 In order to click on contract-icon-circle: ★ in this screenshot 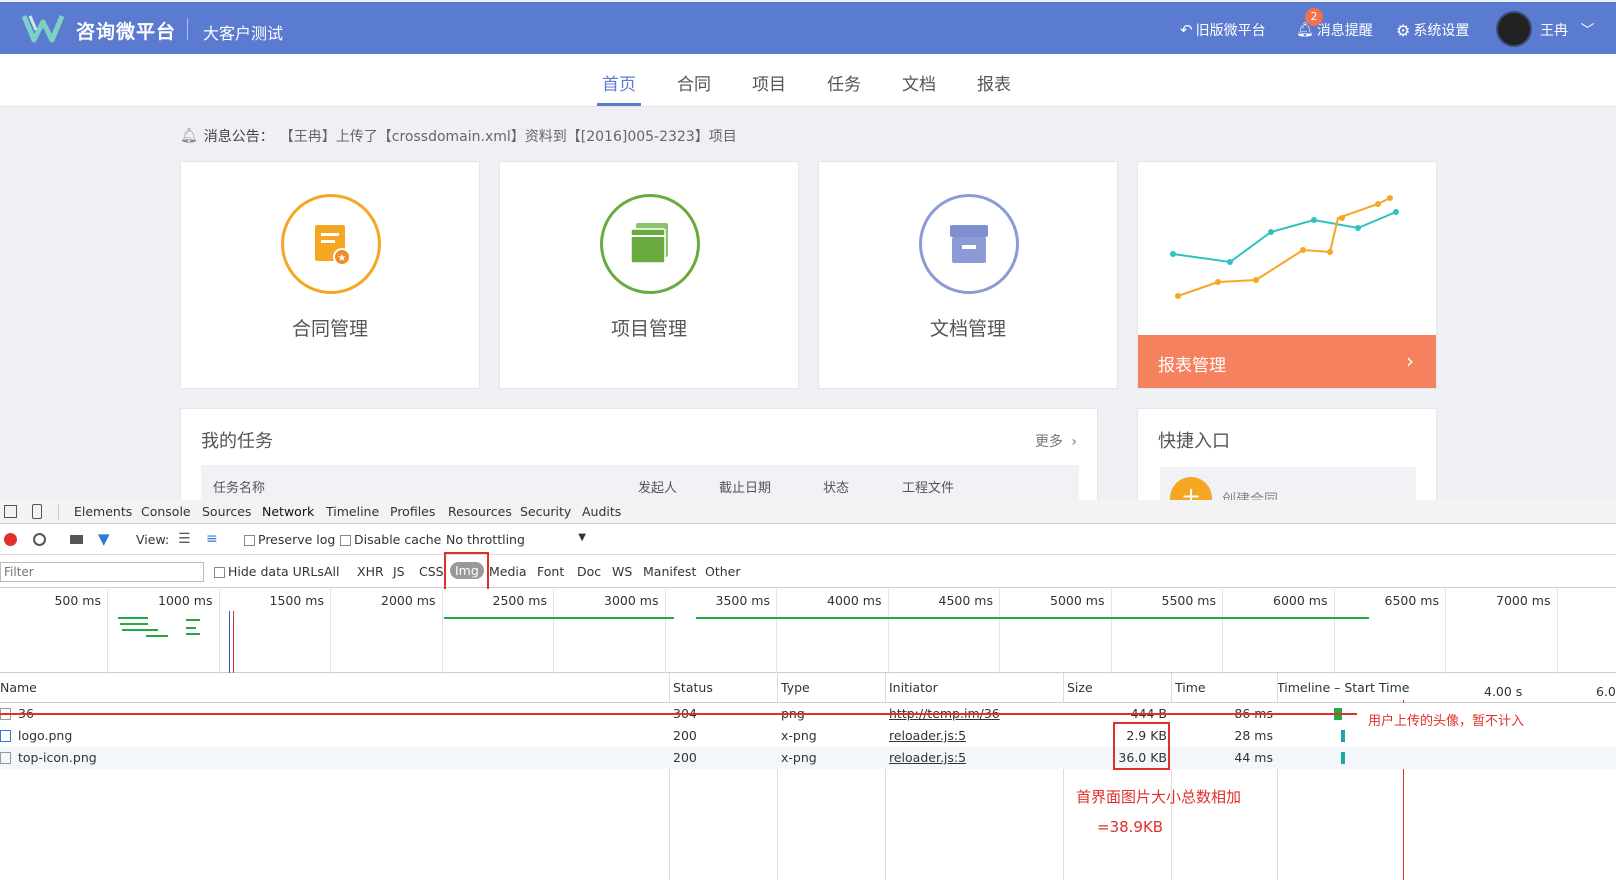, I will do `click(331, 244)`.